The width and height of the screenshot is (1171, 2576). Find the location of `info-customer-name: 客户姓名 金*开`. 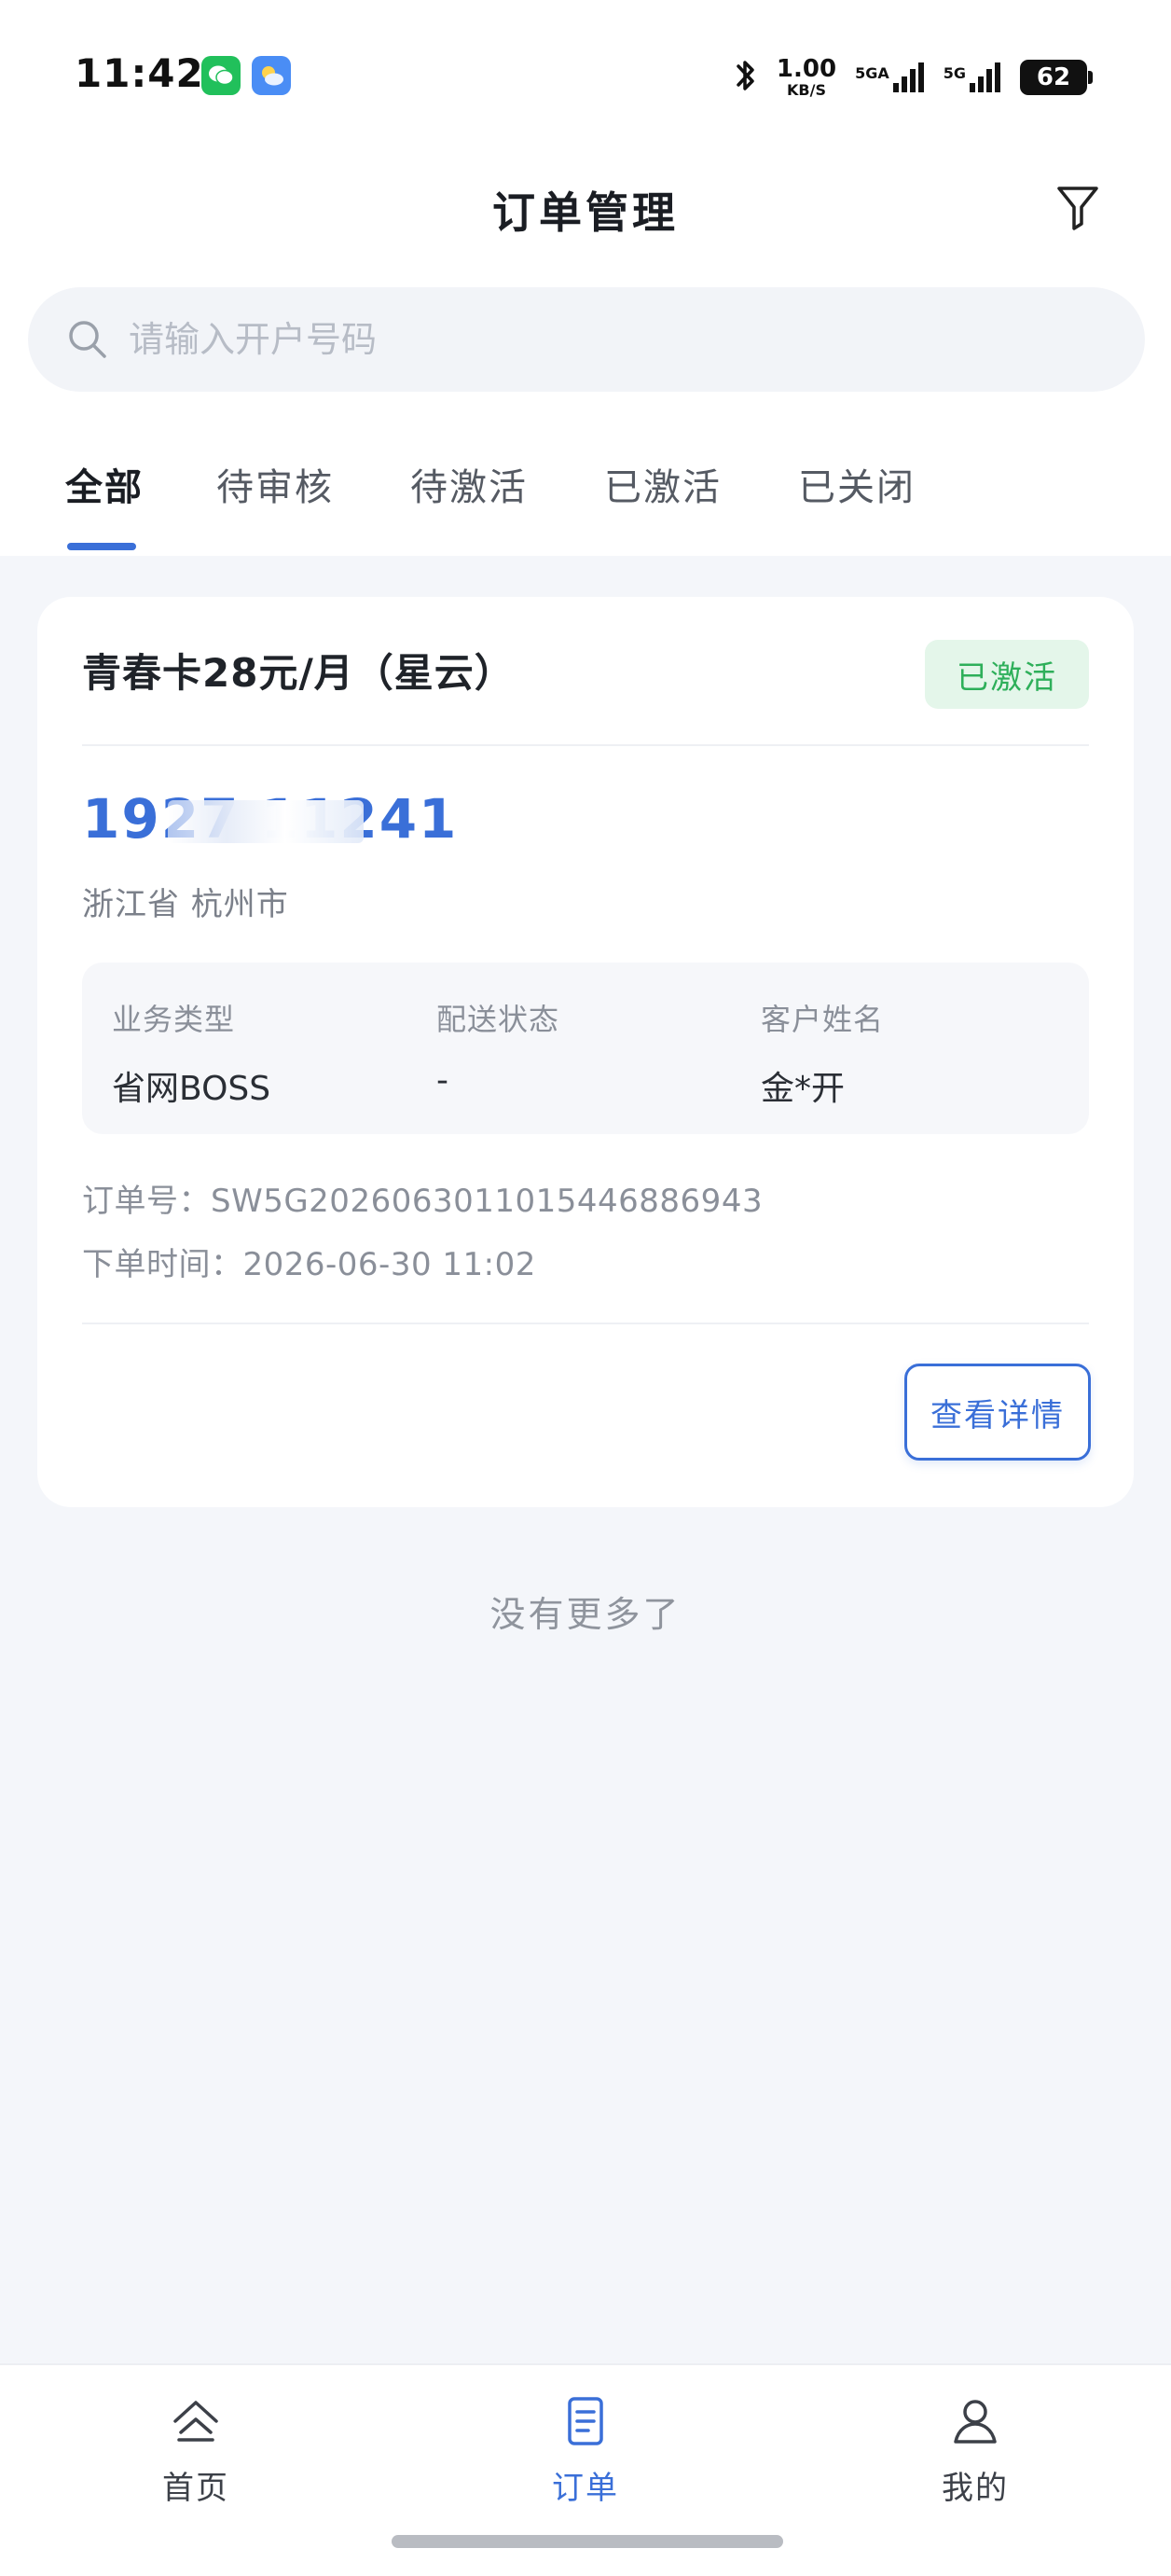

info-customer-name: 客户姓名 金*开 is located at coordinates (822, 1053).